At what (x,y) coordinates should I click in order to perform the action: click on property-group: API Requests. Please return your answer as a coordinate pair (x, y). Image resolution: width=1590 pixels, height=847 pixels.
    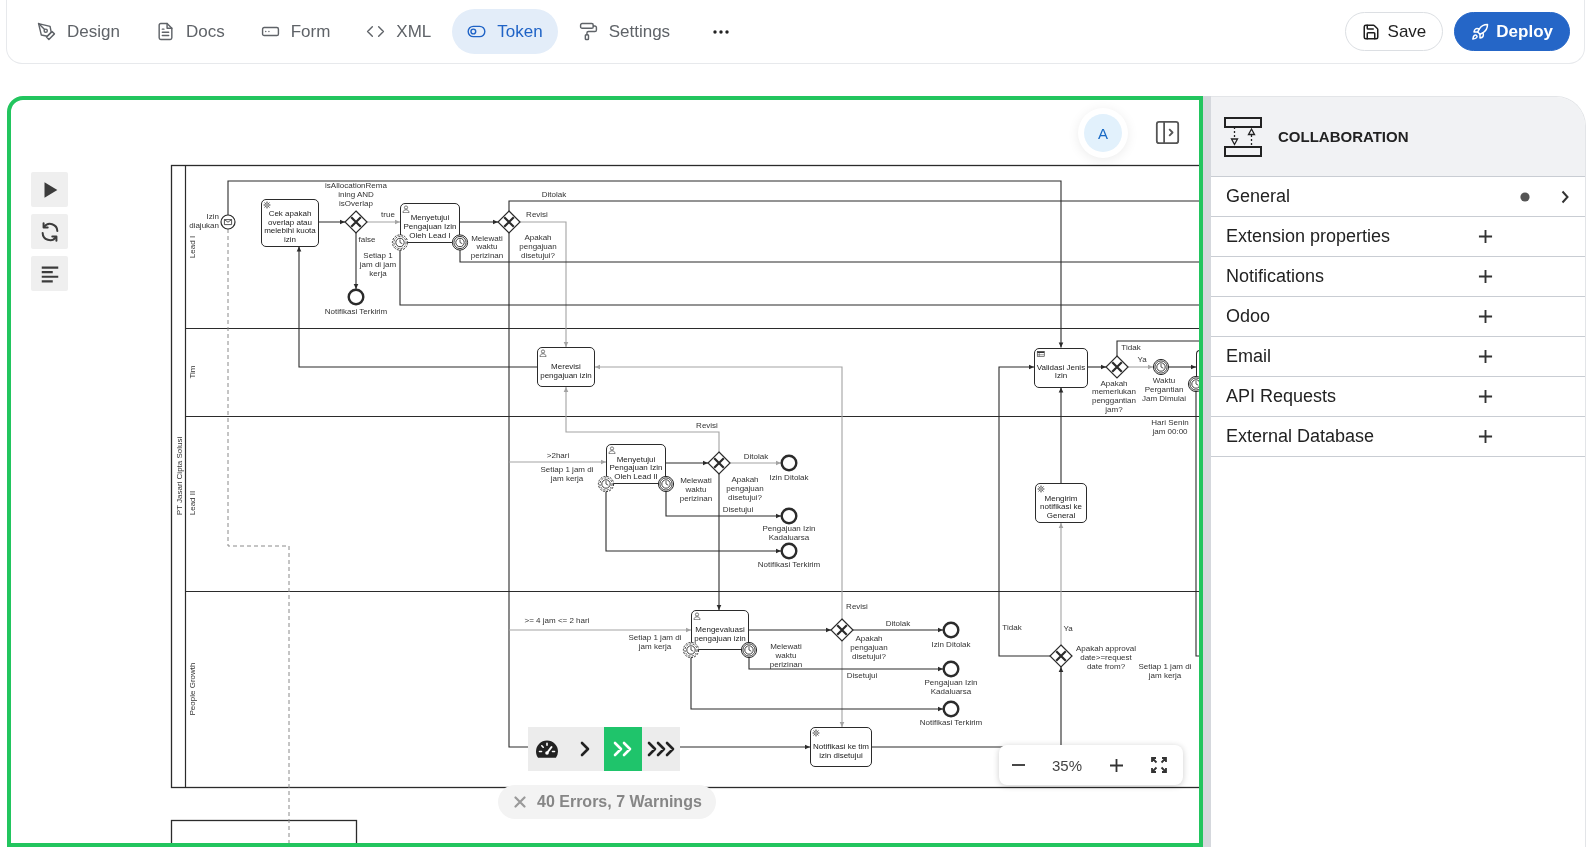
    Looking at the image, I should click on (1398, 397).